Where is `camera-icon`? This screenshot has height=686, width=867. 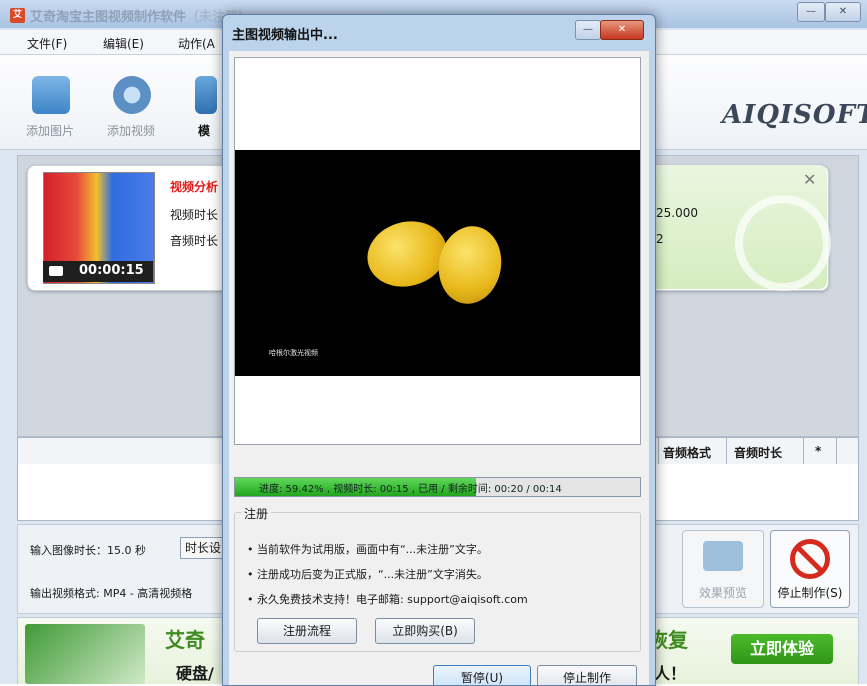 camera-icon is located at coordinates (56, 271).